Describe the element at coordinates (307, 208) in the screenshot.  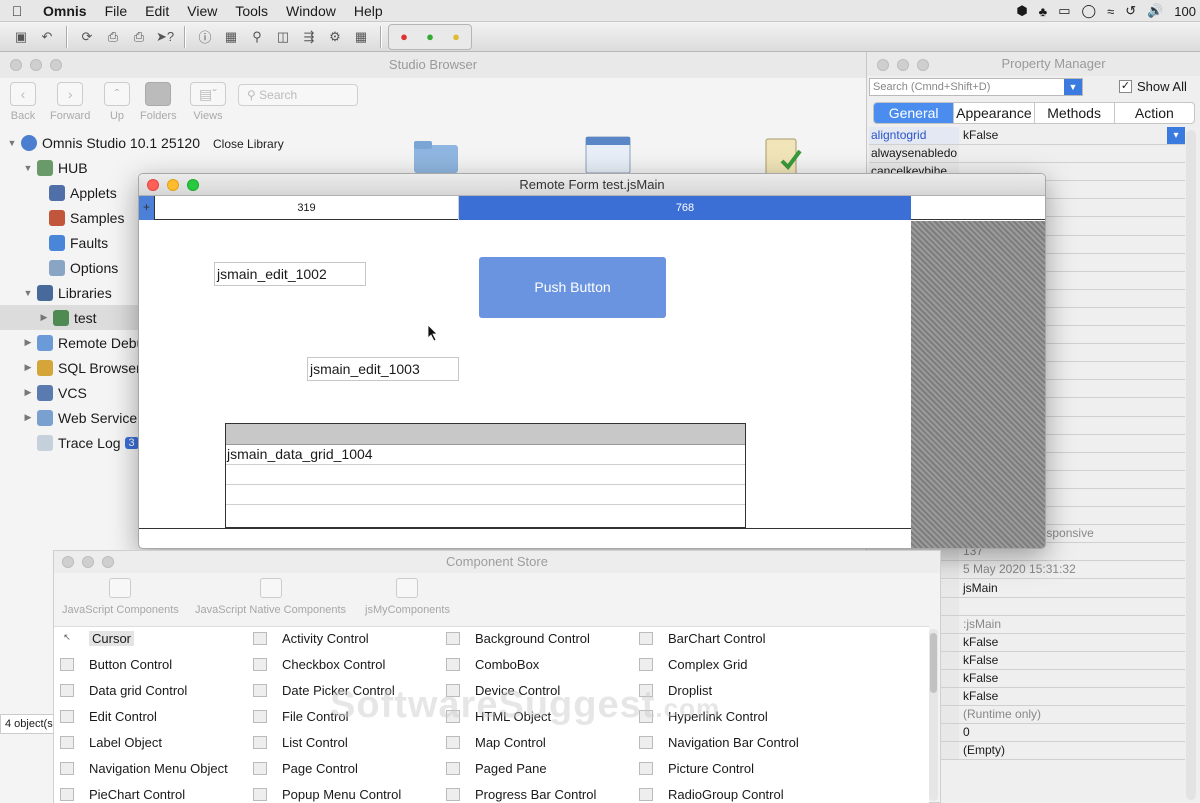
I see `breakpoint-319: 319` at that location.